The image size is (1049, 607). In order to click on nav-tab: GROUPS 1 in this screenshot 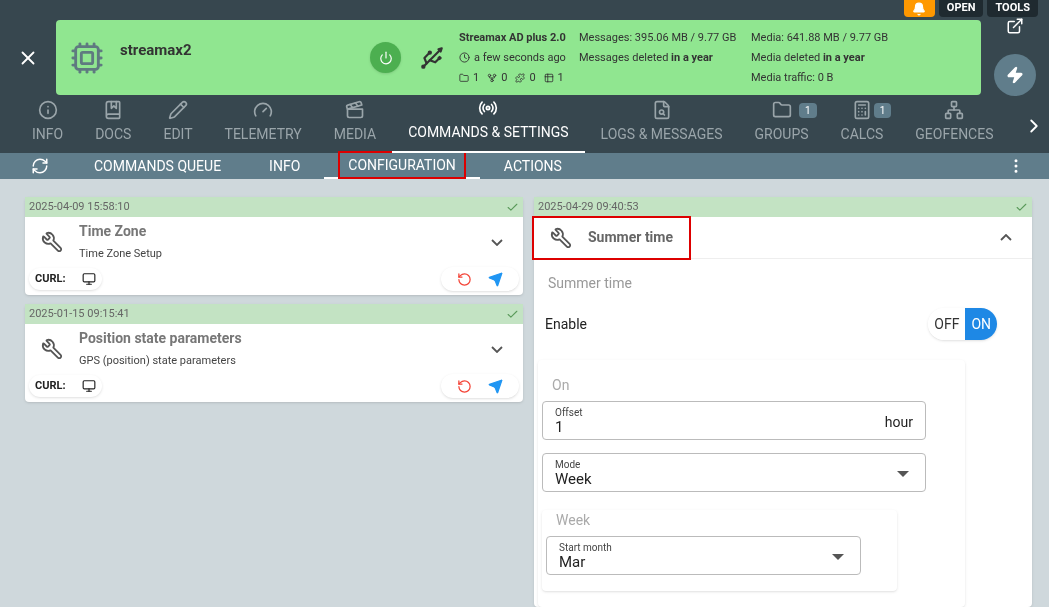, I will do `click(781, 125)`.